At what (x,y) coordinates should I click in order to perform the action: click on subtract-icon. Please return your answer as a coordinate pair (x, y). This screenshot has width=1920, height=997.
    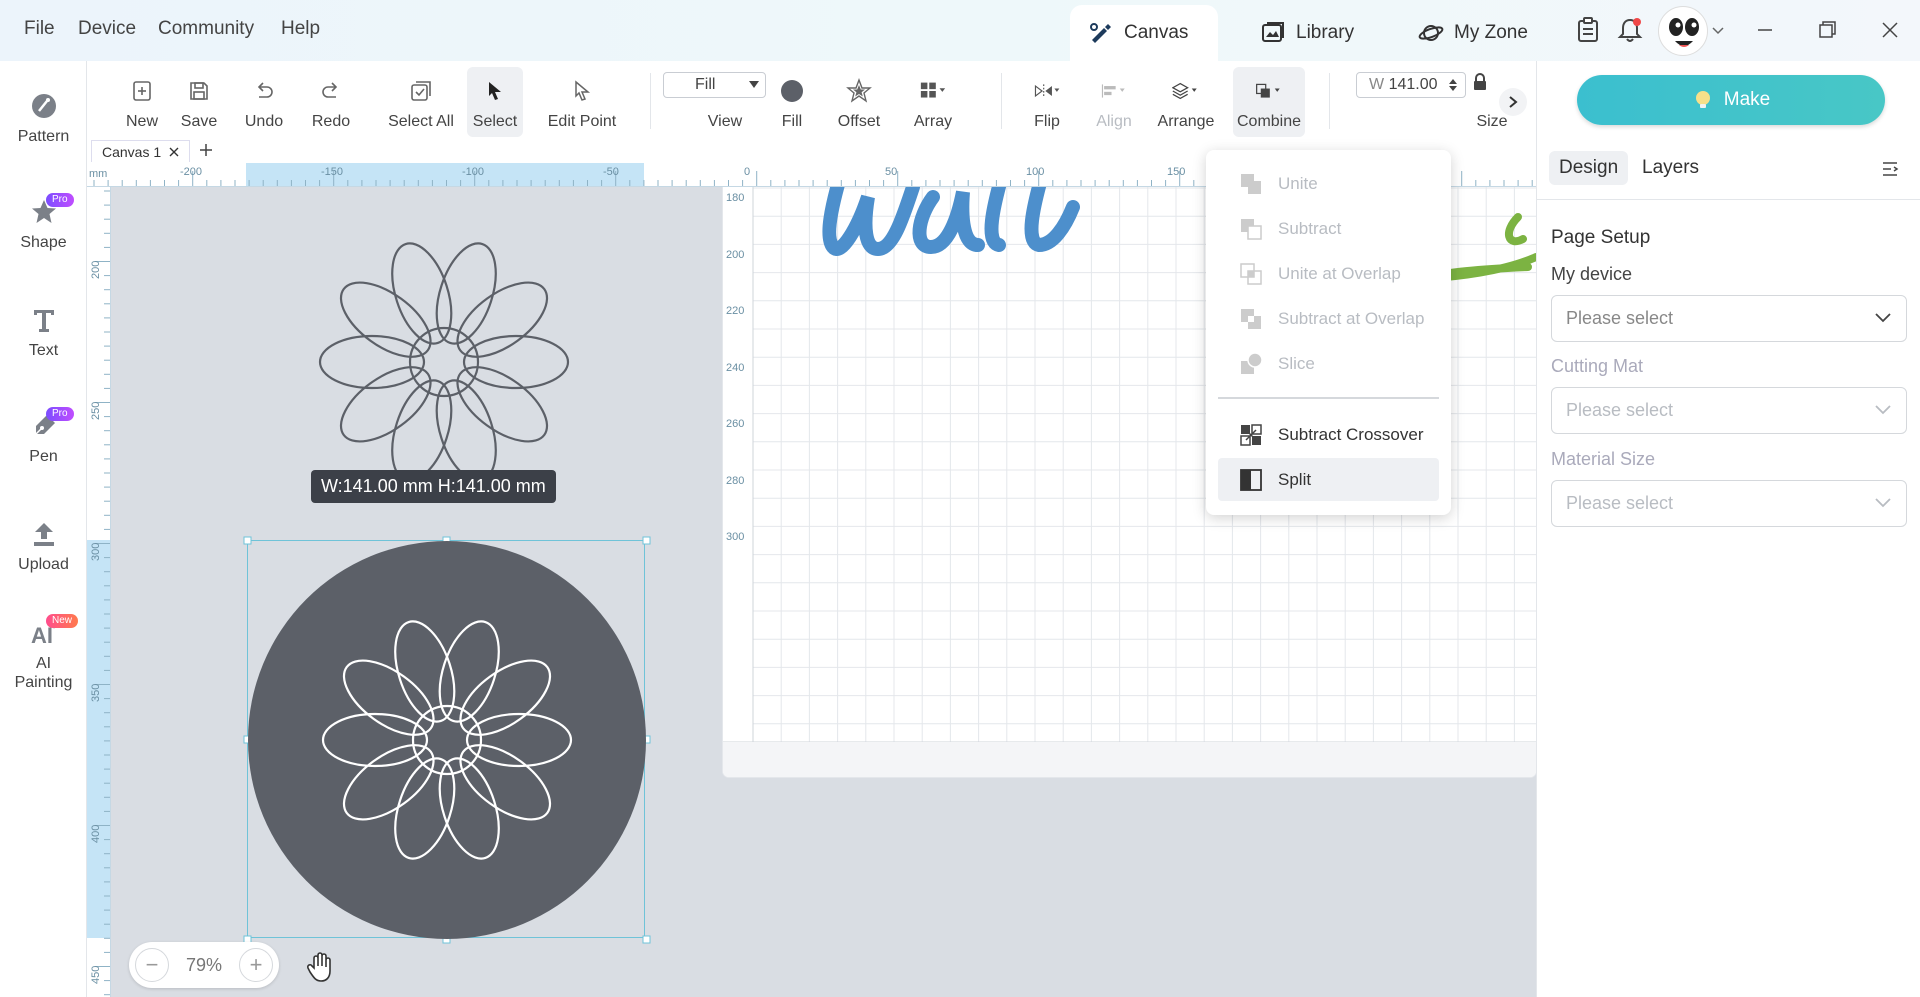
    Looking at the image, I should click on (1251, 229).